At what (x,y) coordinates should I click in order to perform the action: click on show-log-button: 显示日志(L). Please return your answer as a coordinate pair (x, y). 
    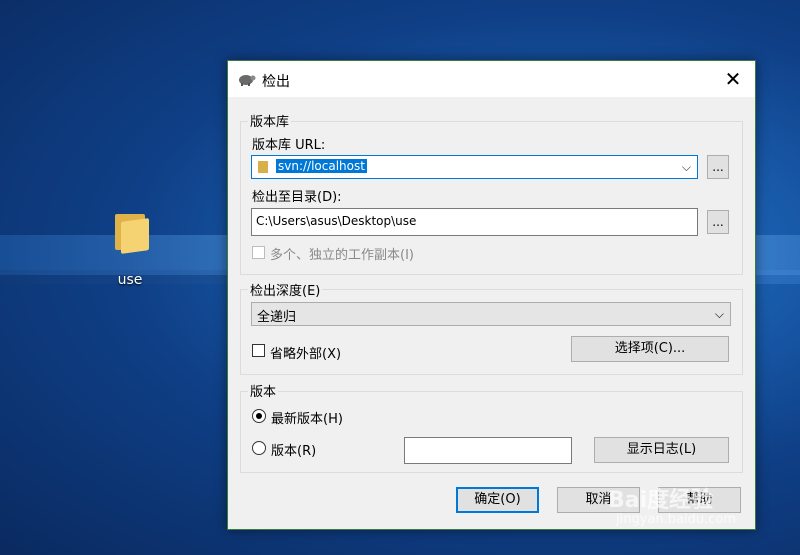
    Looking at the image, I should click on (661, 450).